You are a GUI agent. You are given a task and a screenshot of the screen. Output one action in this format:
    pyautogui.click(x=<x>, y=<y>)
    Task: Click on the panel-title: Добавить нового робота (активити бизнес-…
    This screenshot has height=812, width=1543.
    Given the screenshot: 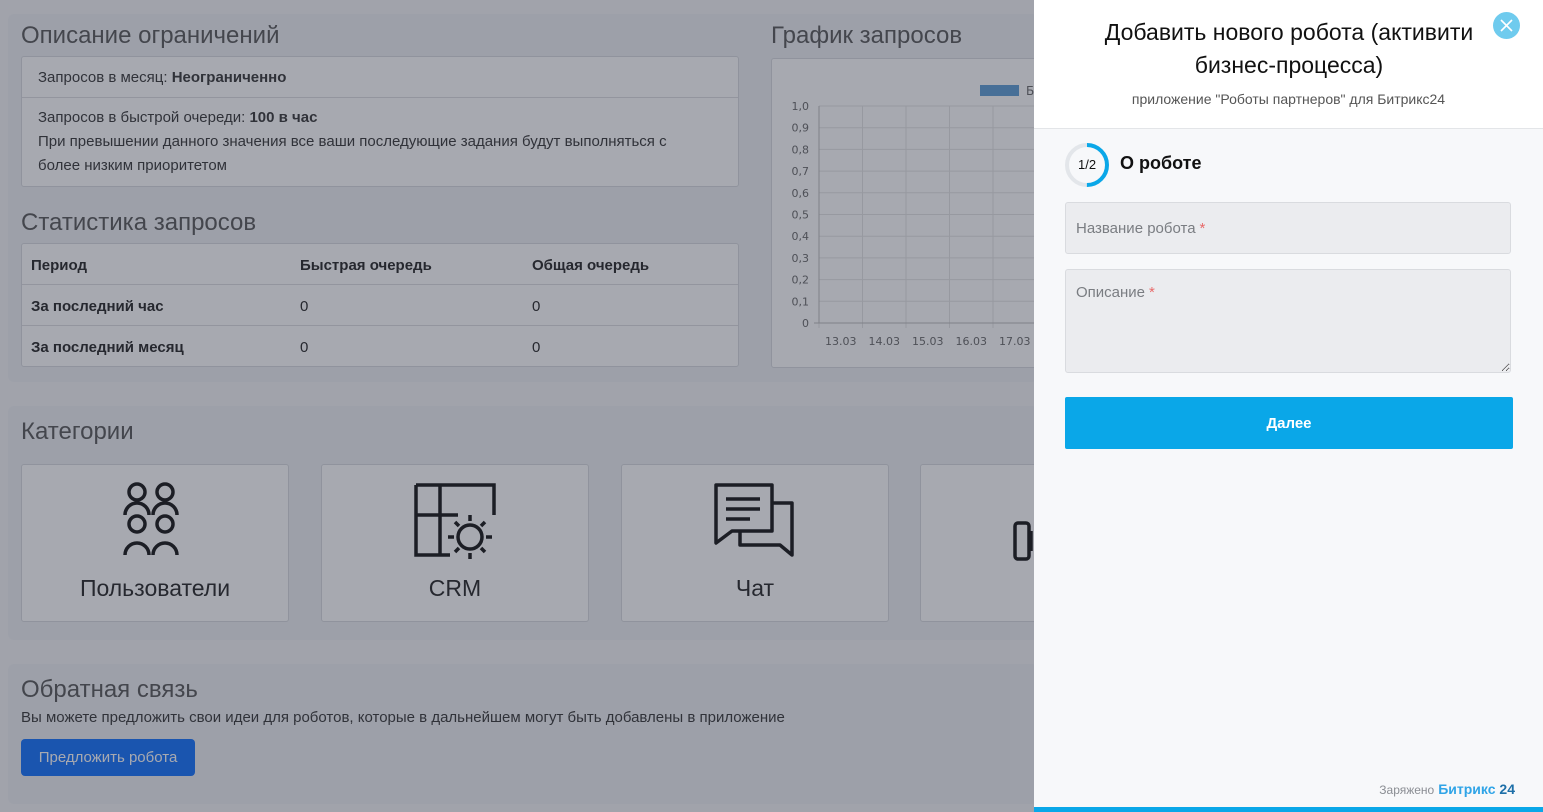 What is the action you would take?
    pyautogui.click(x=1289, y=48)
    